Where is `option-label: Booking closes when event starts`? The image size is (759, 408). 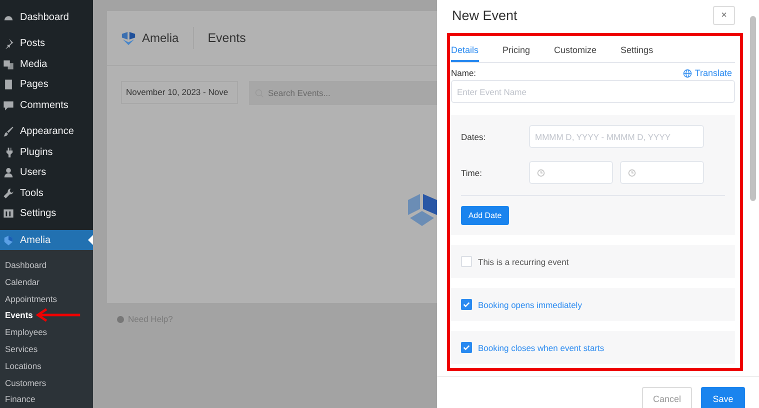
option-label: Booking closes when event starts is located at coordinates (541, 347).